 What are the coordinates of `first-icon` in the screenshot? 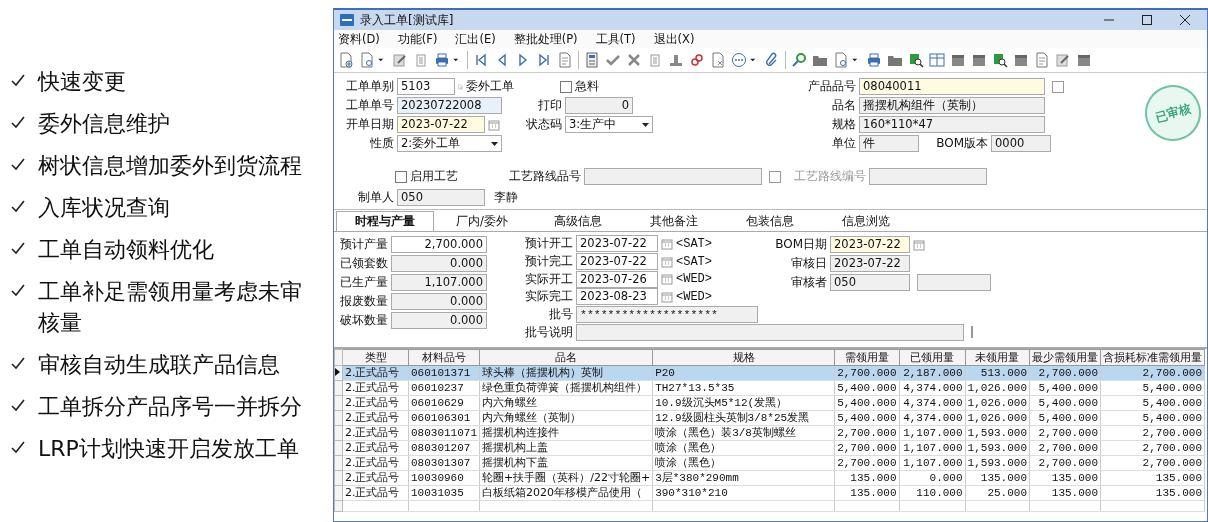 It's located at (481, 60).